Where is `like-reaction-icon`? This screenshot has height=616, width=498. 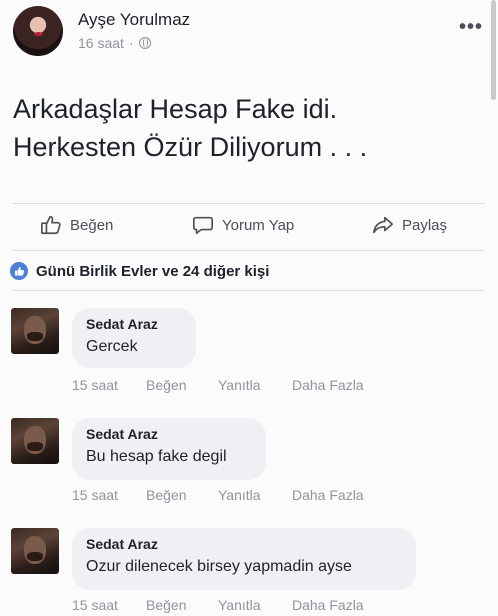 like-reaction-icon is located at coordinates (19, 271).